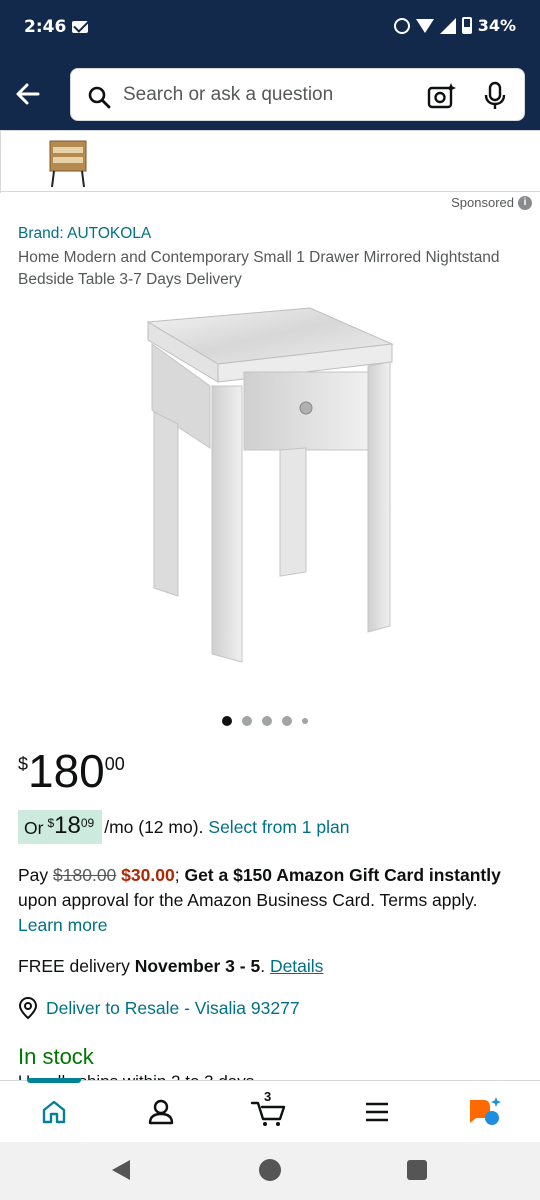 The height and width of the screenshot is (1200, 540). I want to click on system-navigation-bar, so click(270, 1171).